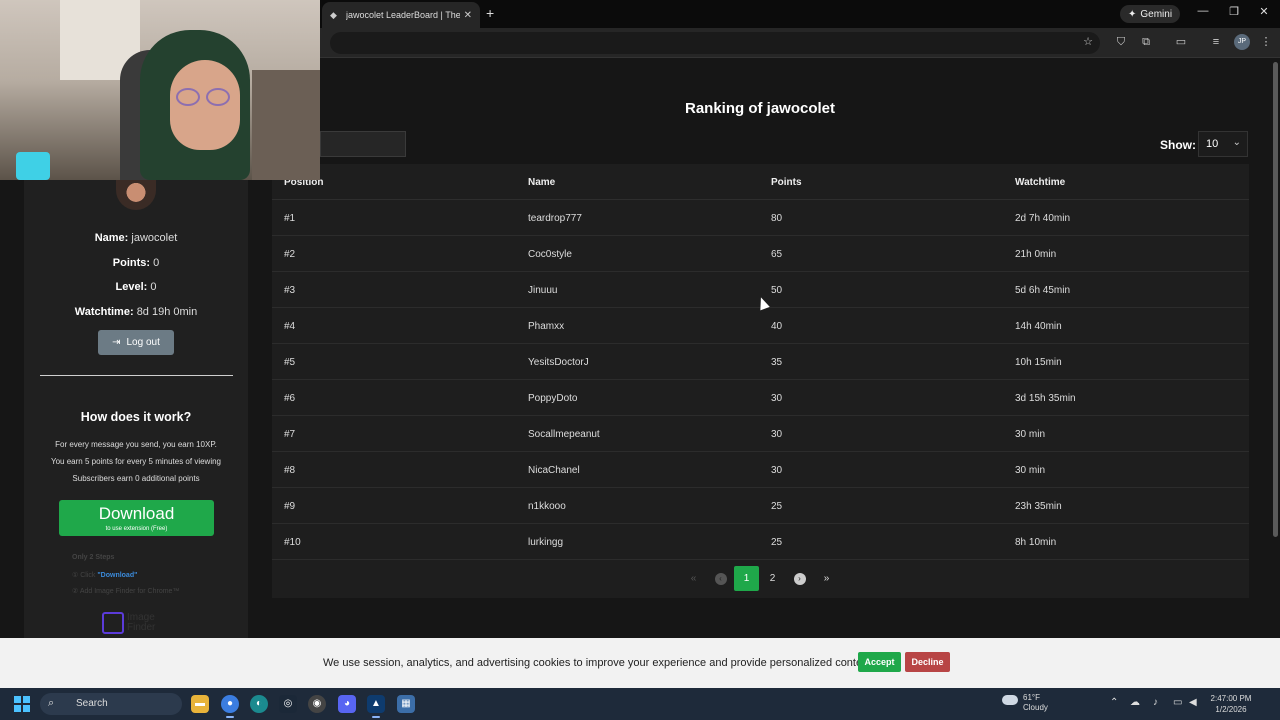 The image size is (1280, 720). Describe the element at coordinates (760, 362) in the screenshot. I see `table-row: #5 YesitsDoctorJ 35 10h 15min` at that location.